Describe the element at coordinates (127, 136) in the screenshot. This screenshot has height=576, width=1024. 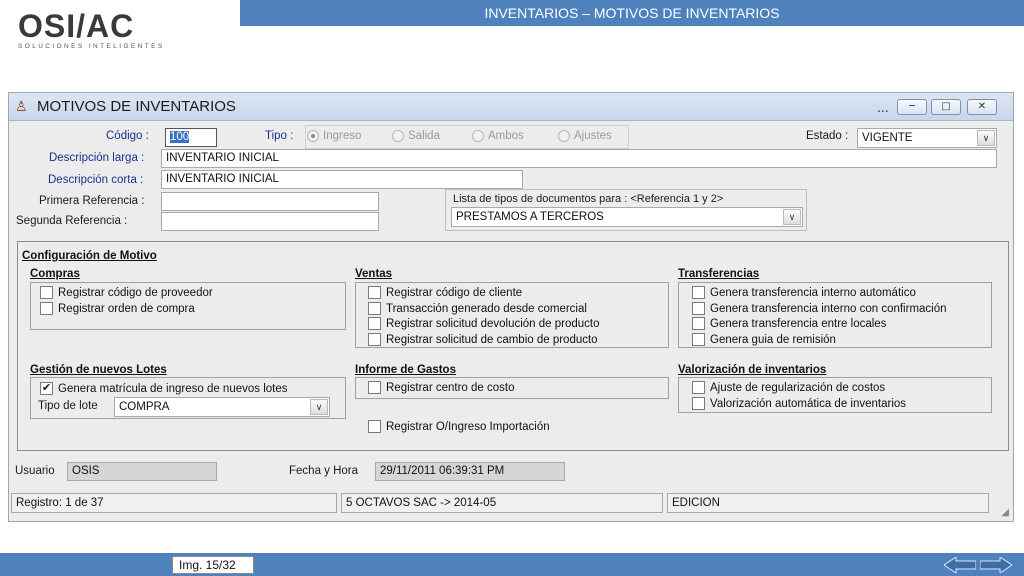
I see `codigo-label: Código :` at that location.